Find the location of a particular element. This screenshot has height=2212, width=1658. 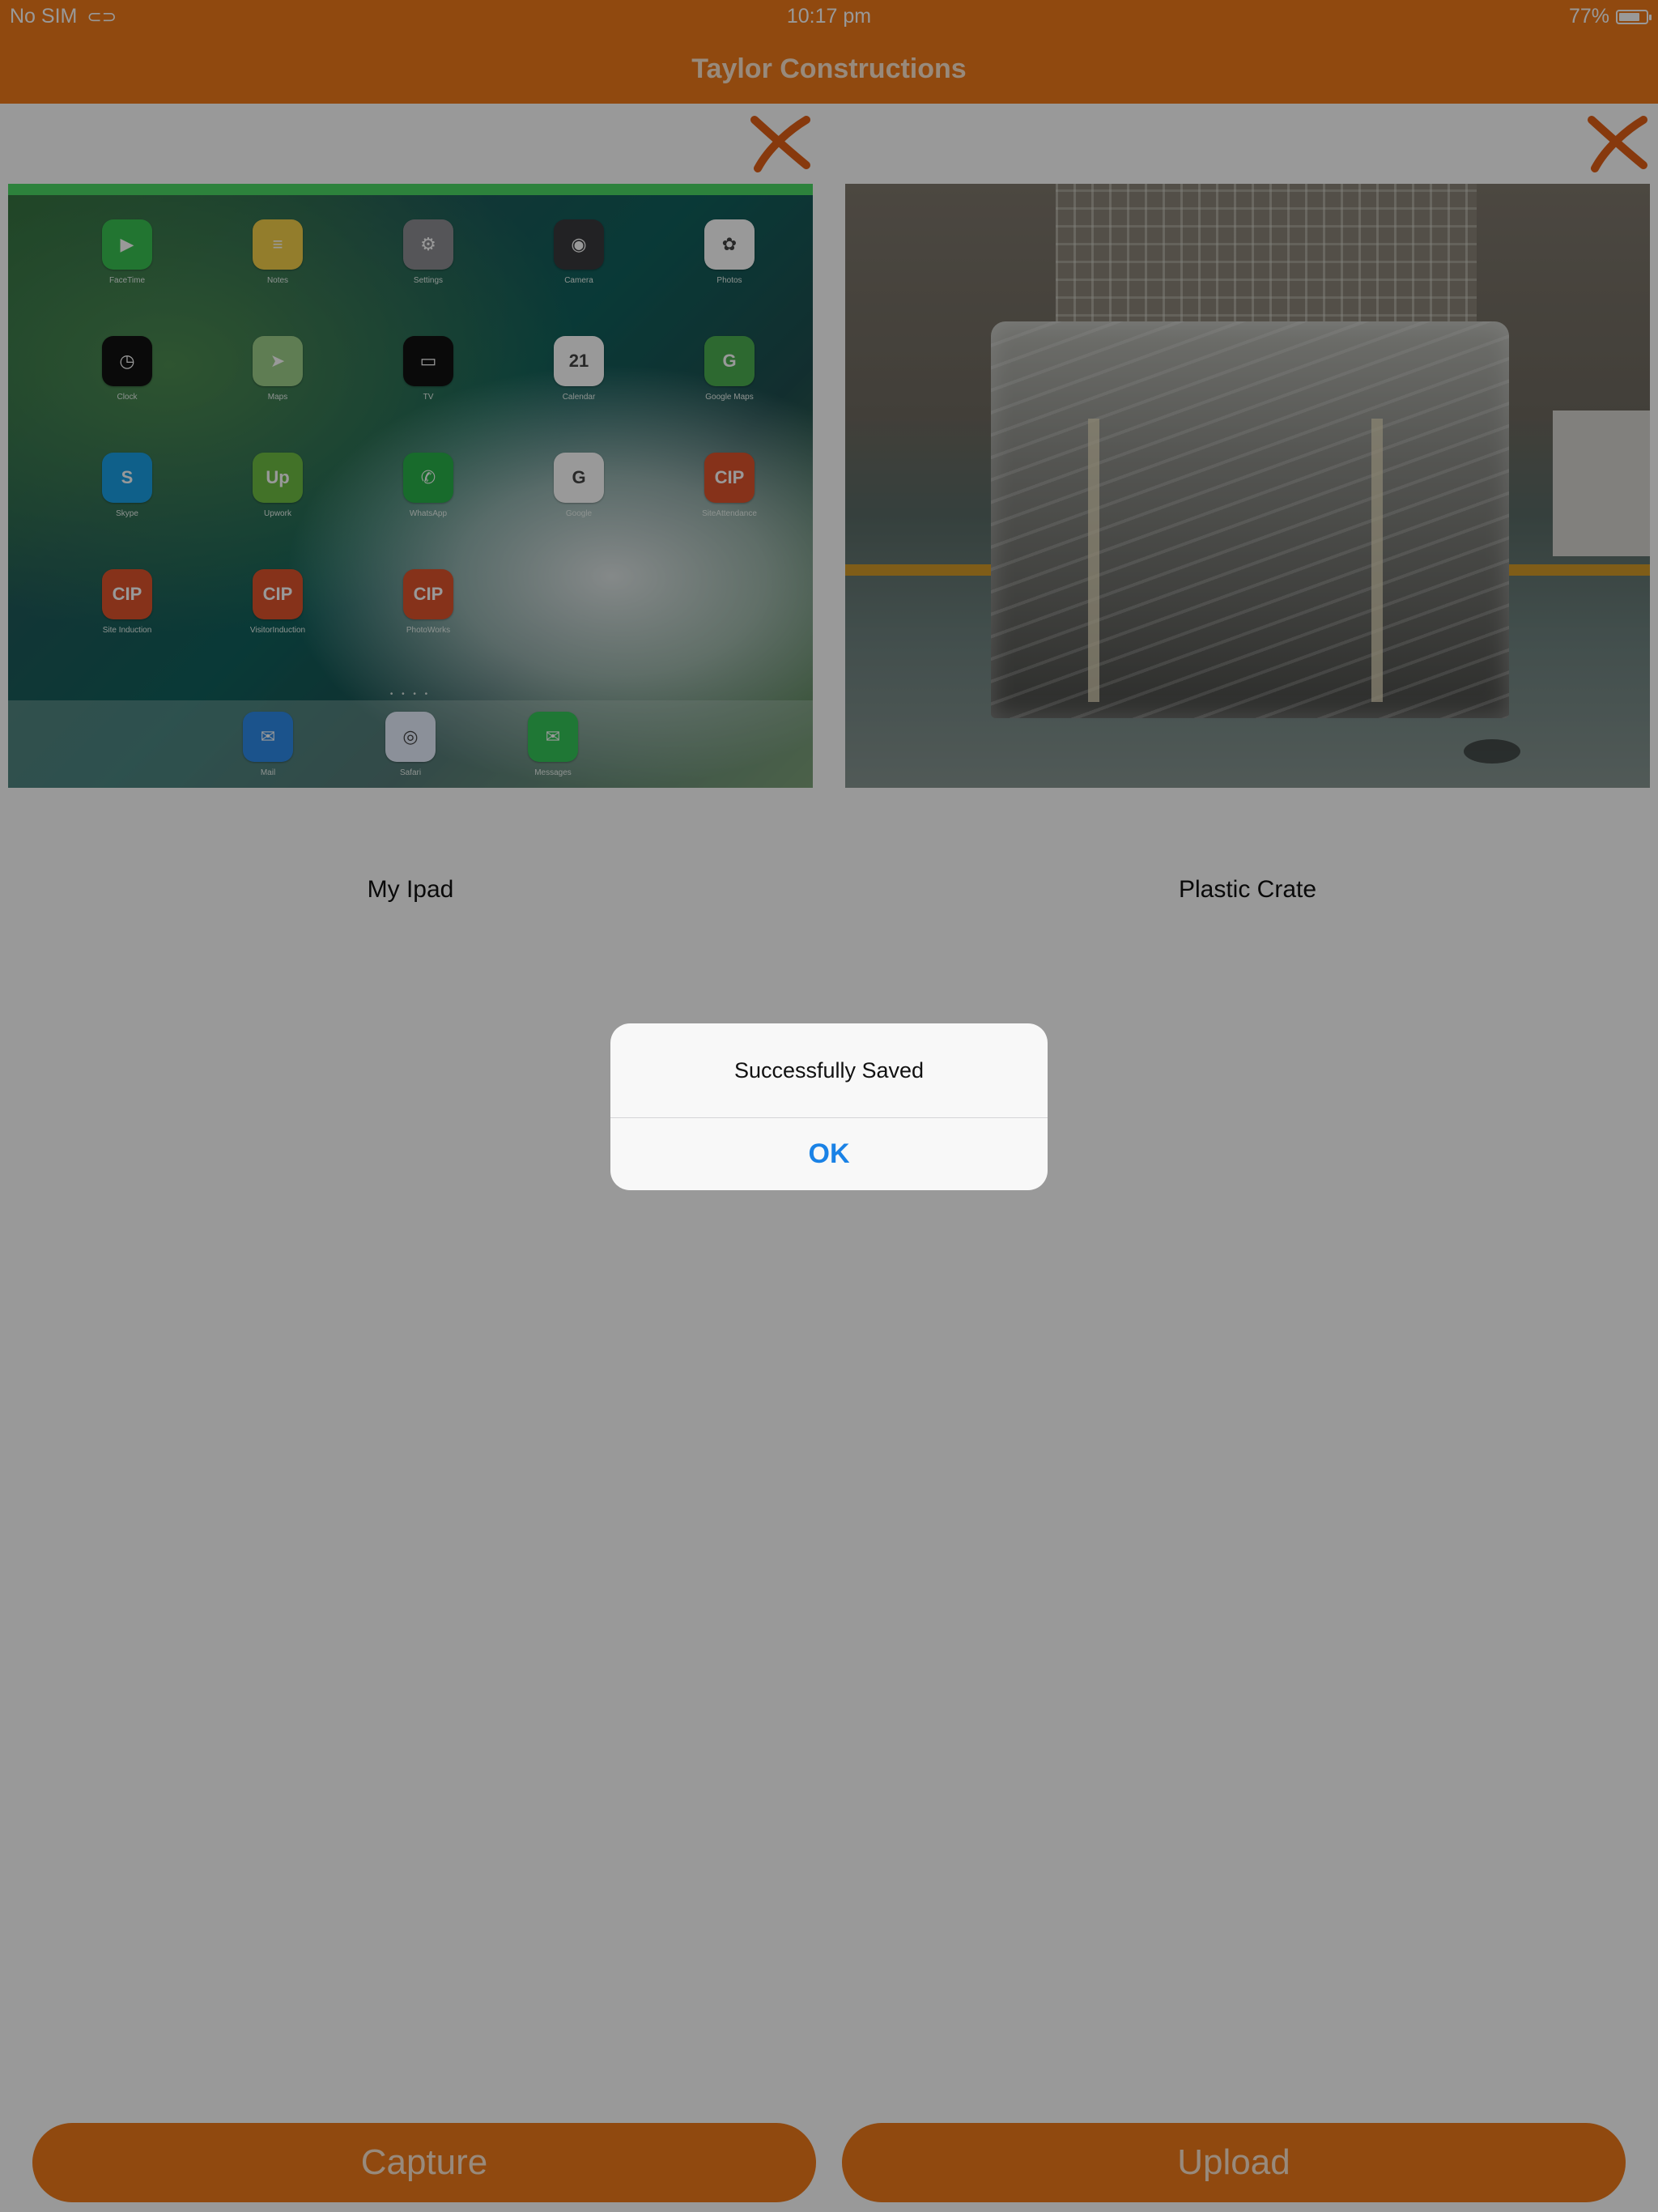

alert-dialog: Successfully Saved OK is located at coordinates (829, 1106).